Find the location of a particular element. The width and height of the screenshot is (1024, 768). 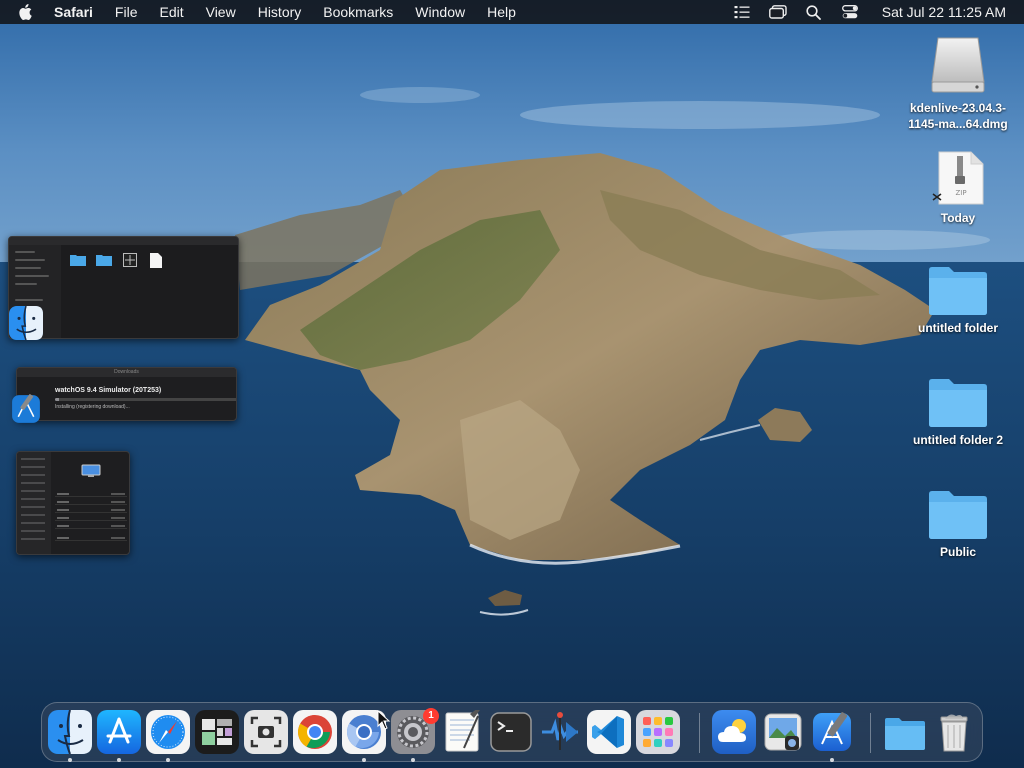

notification-badge: 1 is located at coordinates (431, 716).